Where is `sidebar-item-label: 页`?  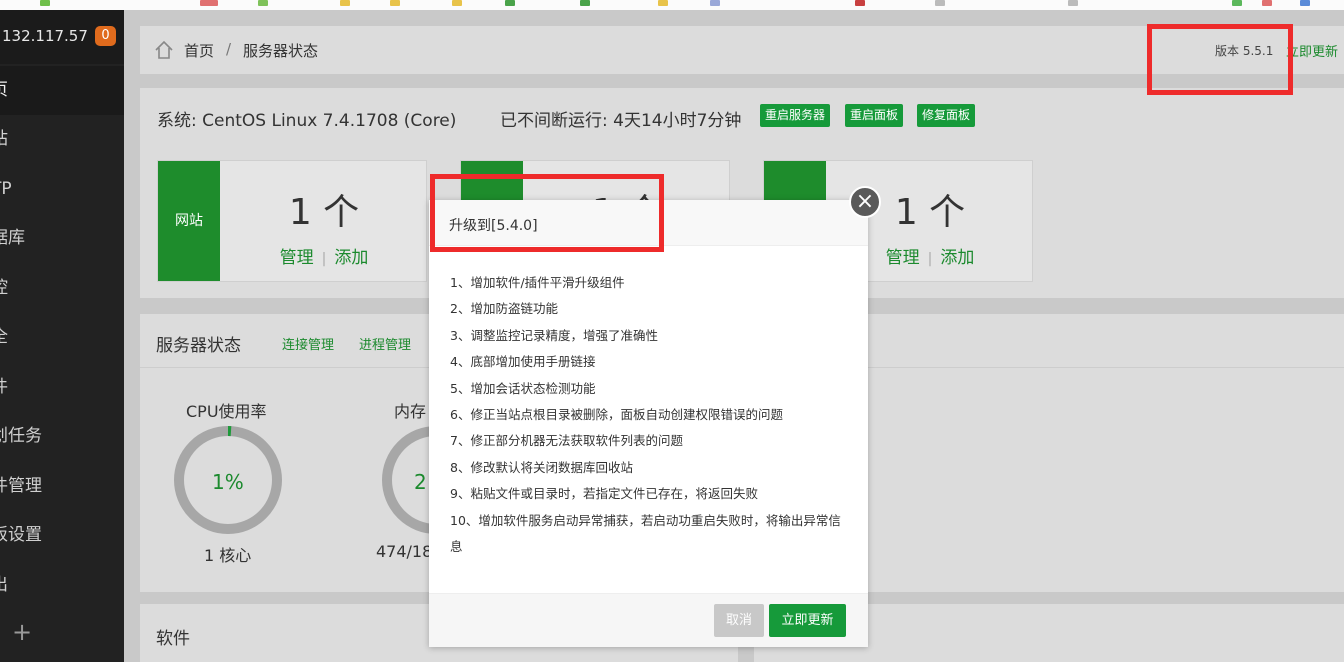 sidebar-item-label: 页 is located at coordinates (4, 90).